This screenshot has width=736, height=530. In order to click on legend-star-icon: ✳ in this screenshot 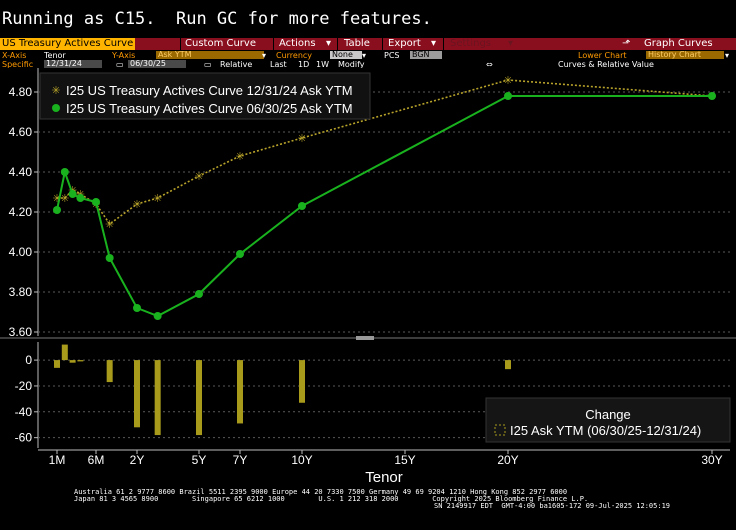, I will do `click(55, 91)`.